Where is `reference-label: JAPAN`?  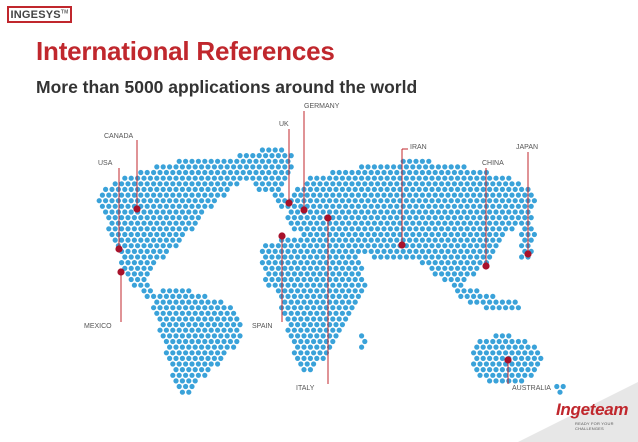 reference-label: JAPAN is located at coordinates (527, 147).